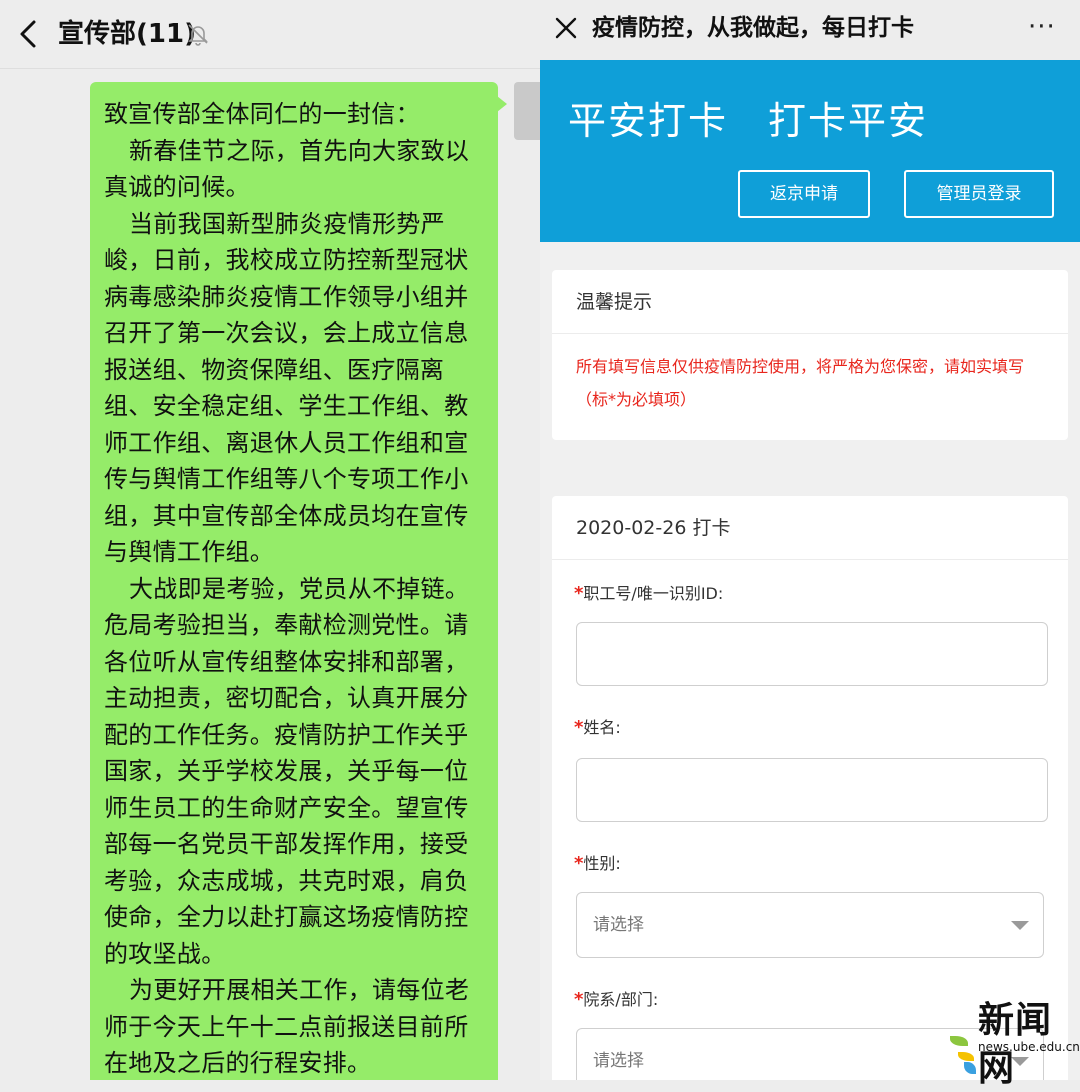 The height and width of the screenshot is (1092, 1080). Describe the element at coordinates (979, 194) in the screenshot. I see `admin-login-button: 管理员登录` at that location.